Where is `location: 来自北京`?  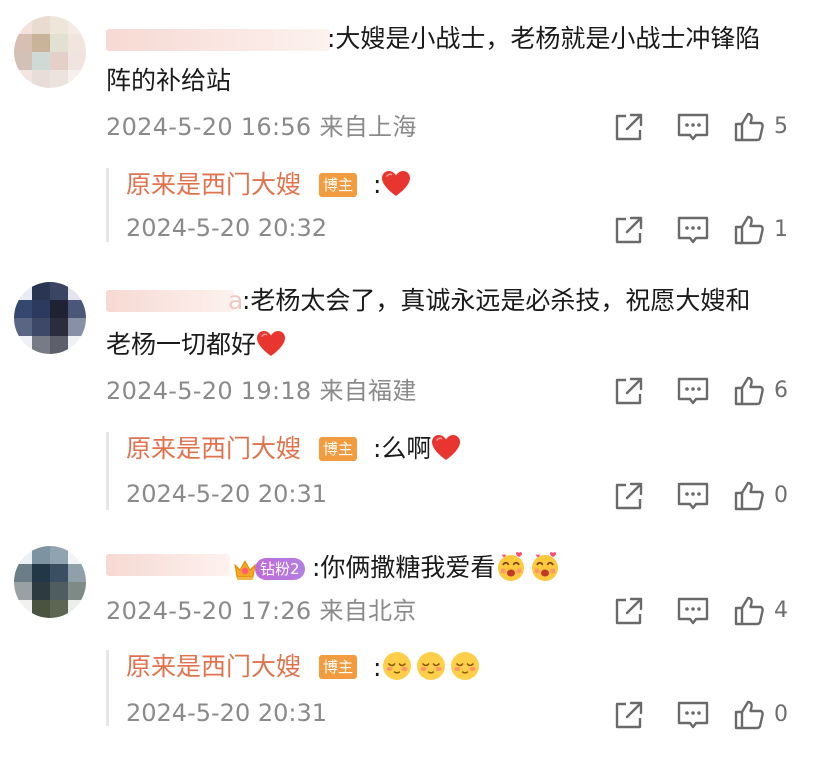
location: 来自北京 is located at coordinates (368, 611).